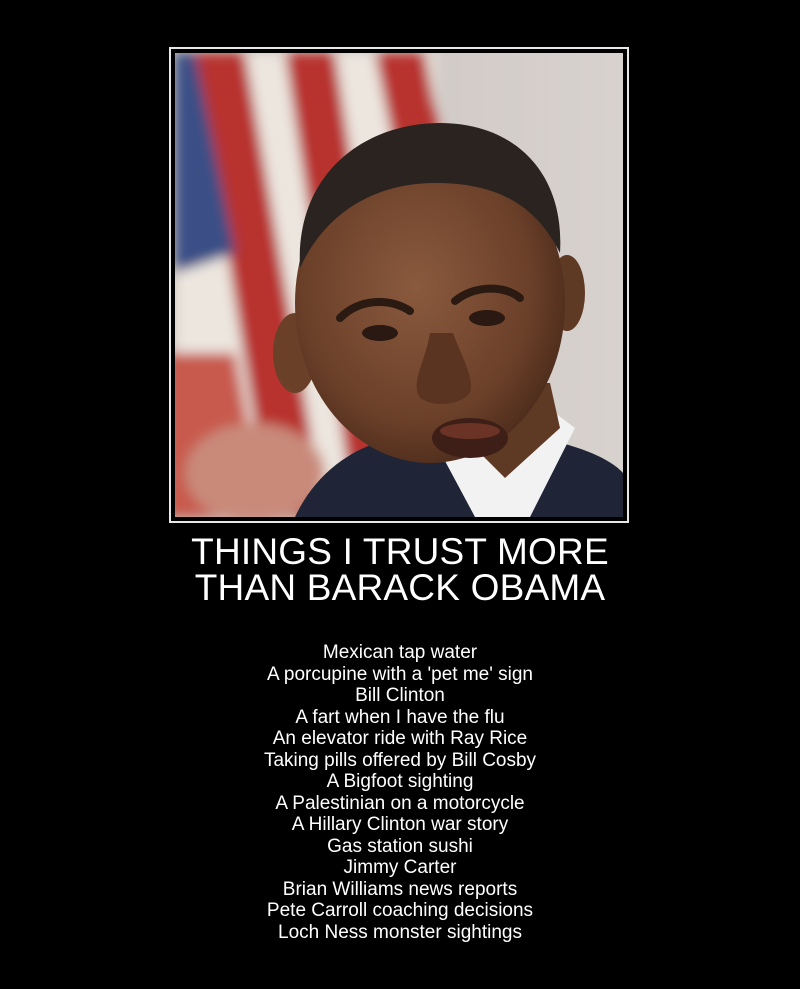 The width and height of the screenshot is (800, 989). Describe the element at coordinates (400, 803) in the screenshot. I see `list-item: A Palestinian on a motorcycle` at that location.